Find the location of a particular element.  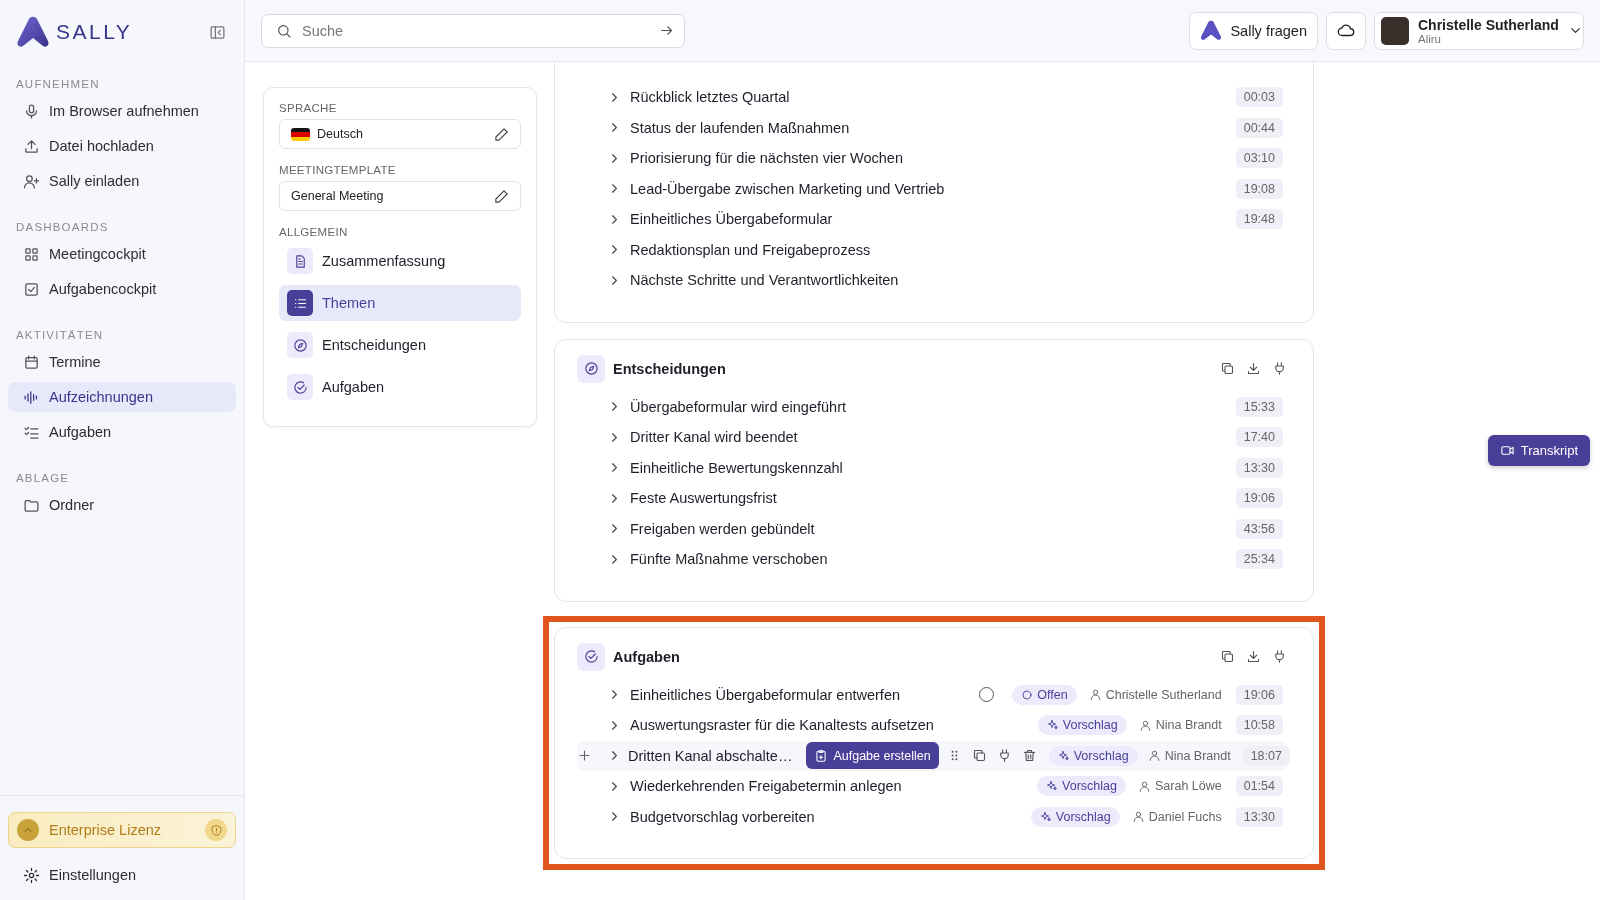

section-nav-item: Zusammenfassung is located at coordinates (400, 261).